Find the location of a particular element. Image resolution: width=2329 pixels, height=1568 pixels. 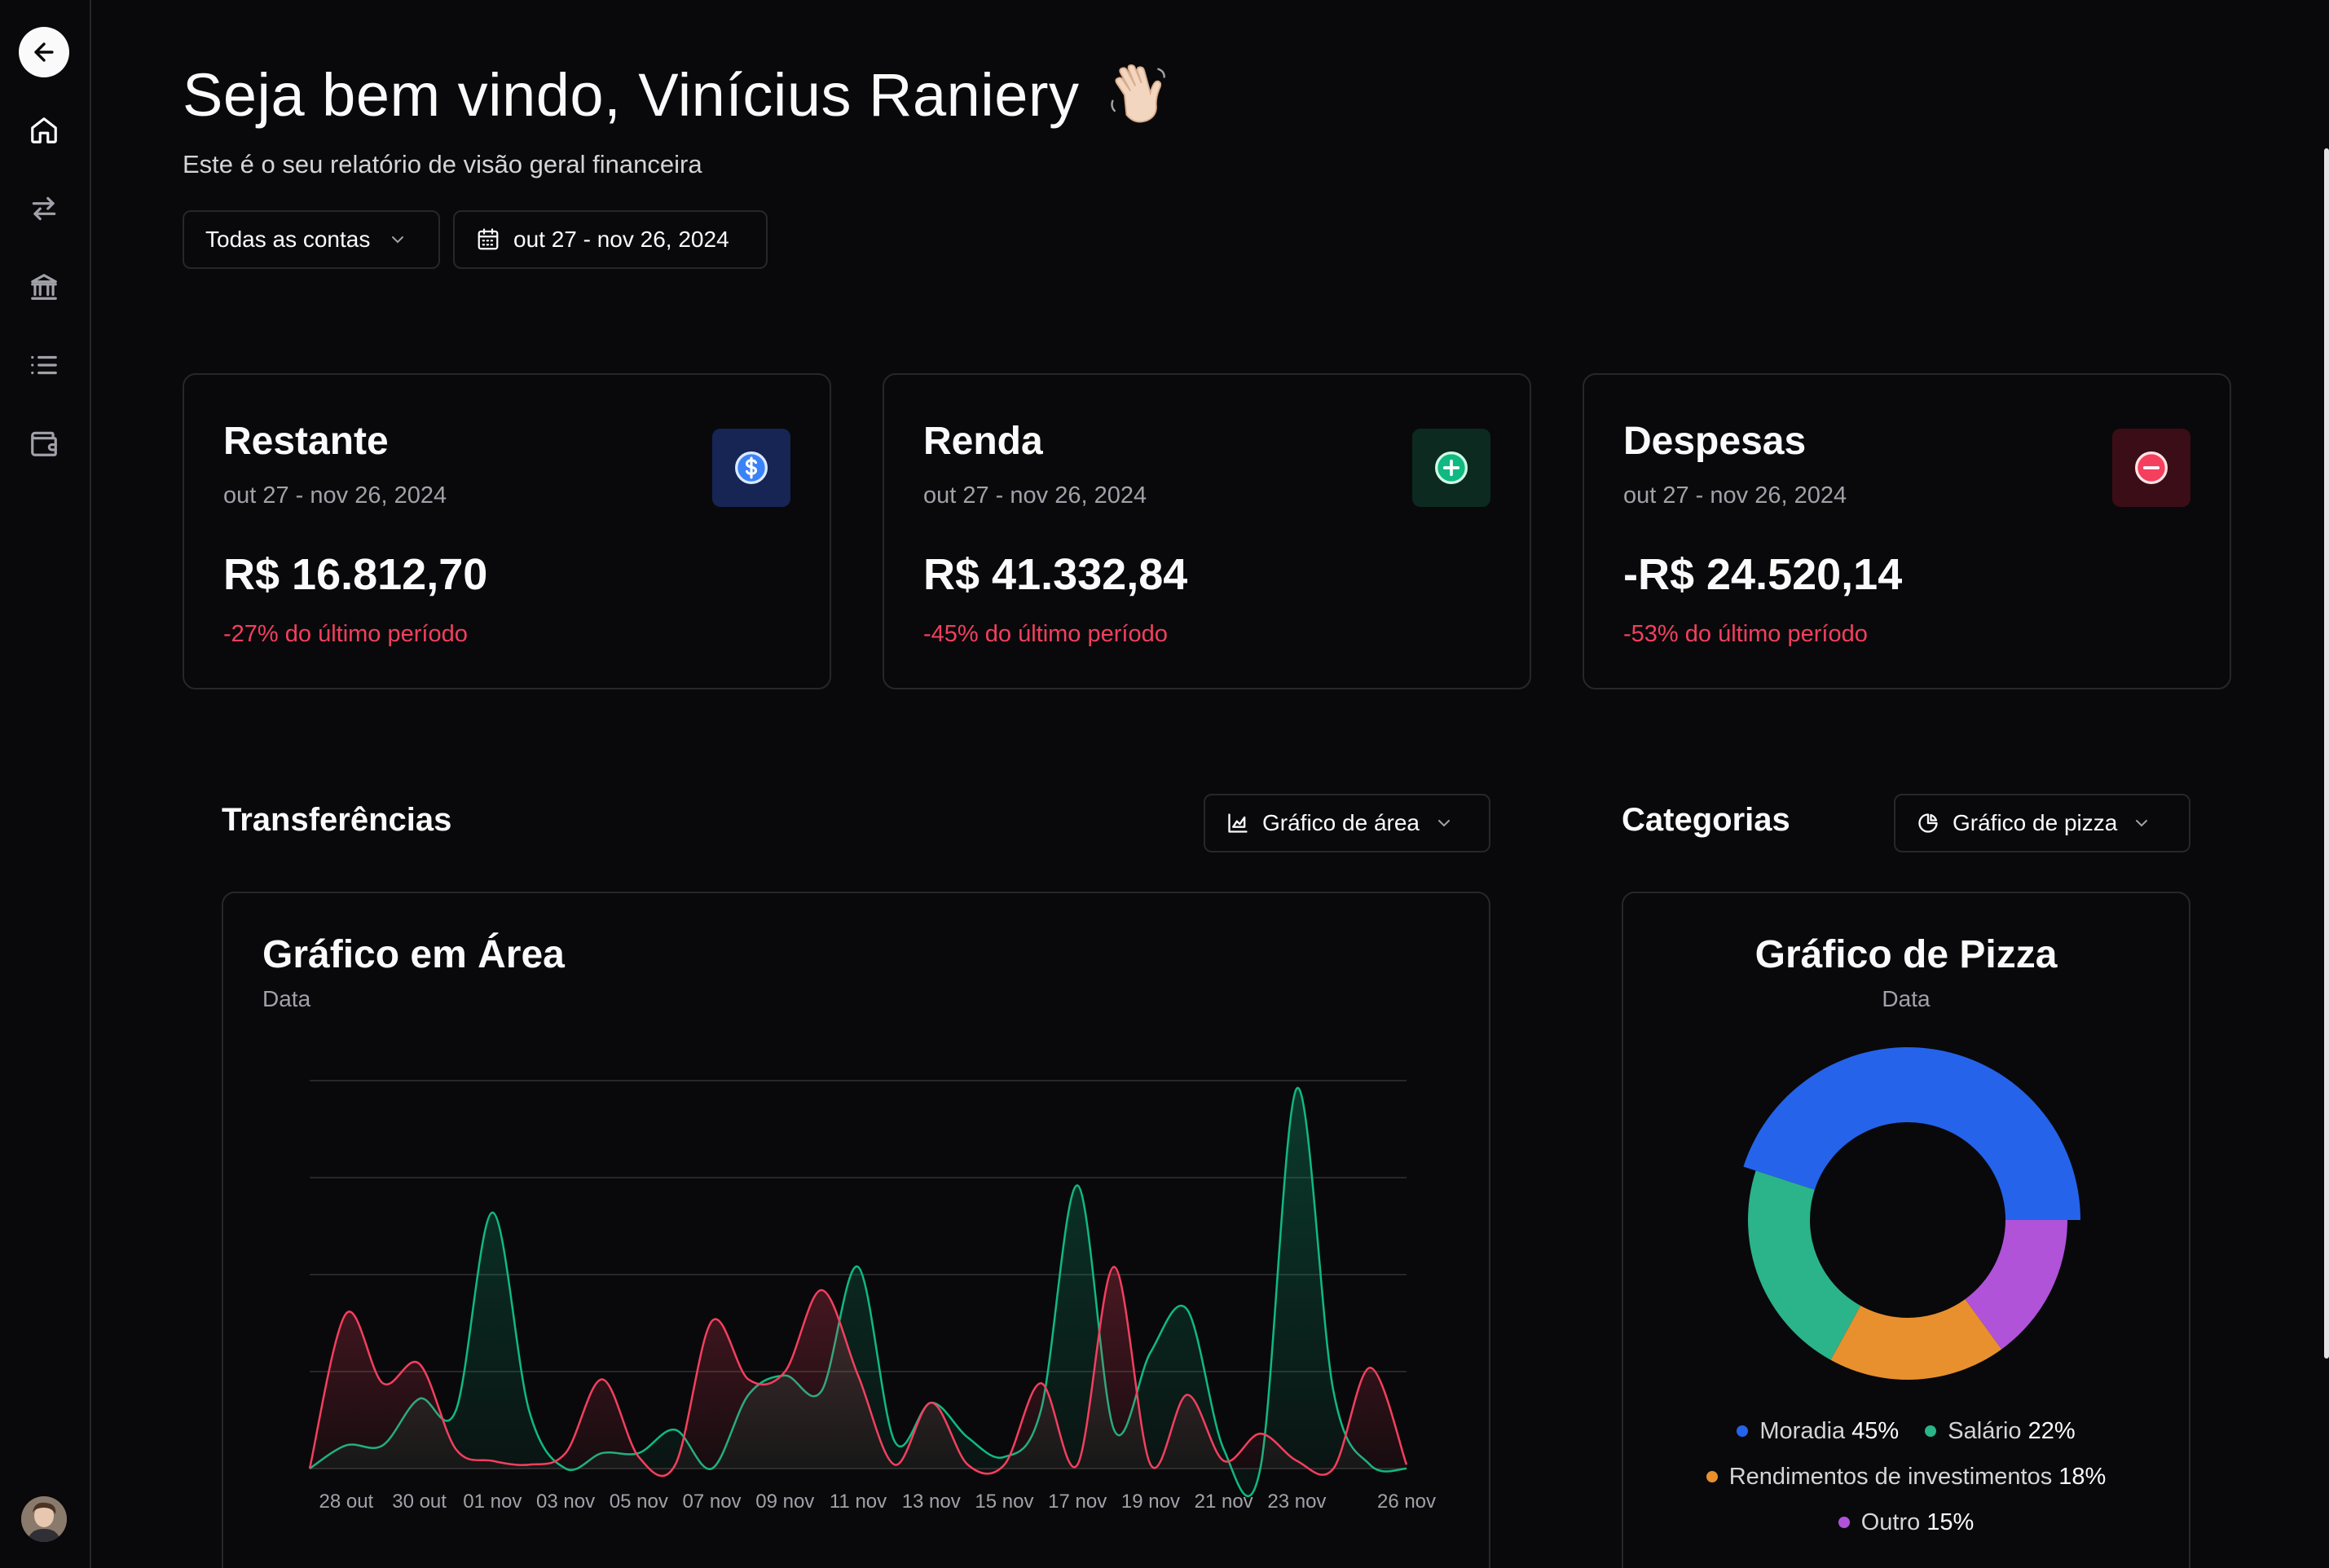

user-avatar-icon is located at coordinates (44, 1519).